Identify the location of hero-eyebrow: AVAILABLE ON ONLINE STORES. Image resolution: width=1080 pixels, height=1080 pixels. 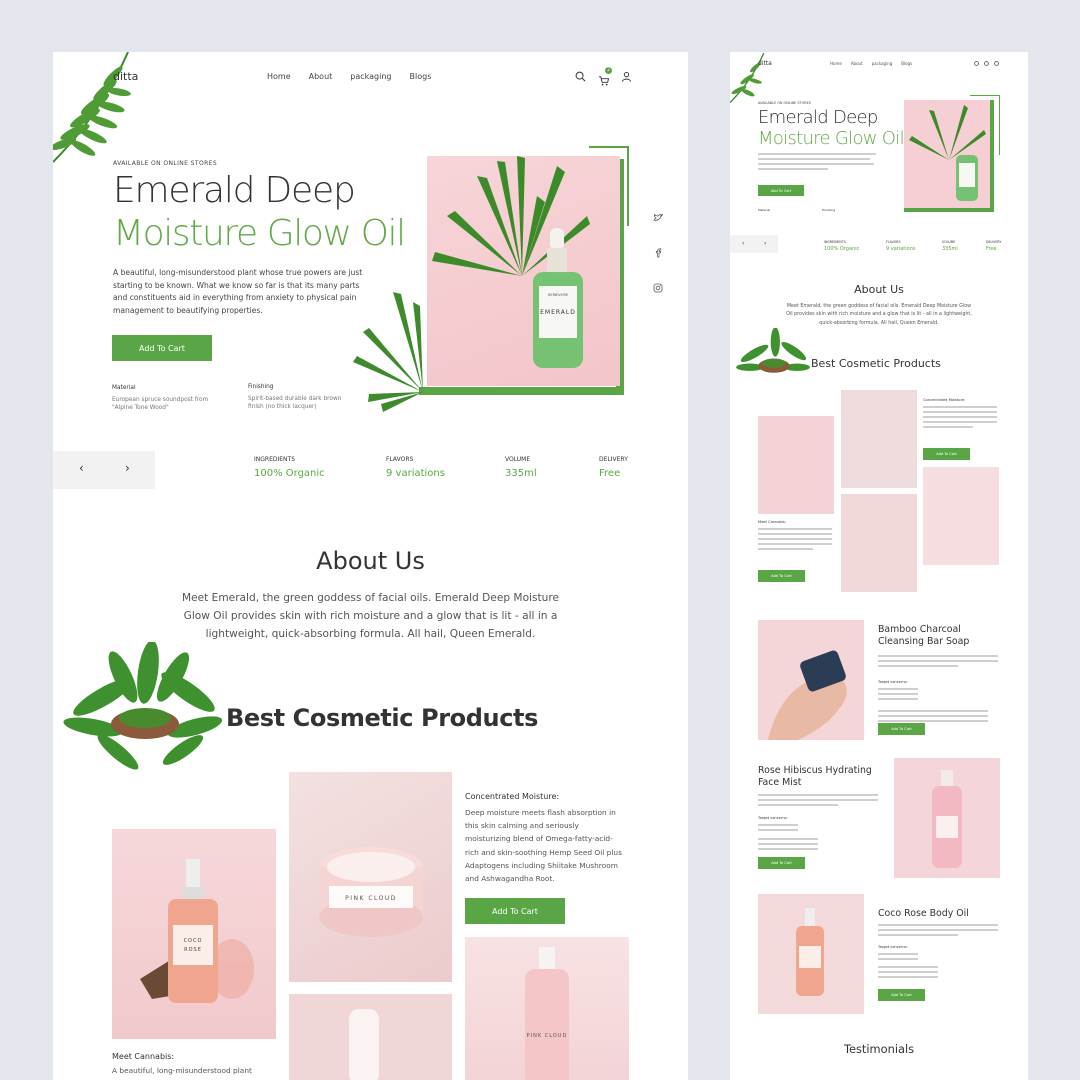
(165, 163).